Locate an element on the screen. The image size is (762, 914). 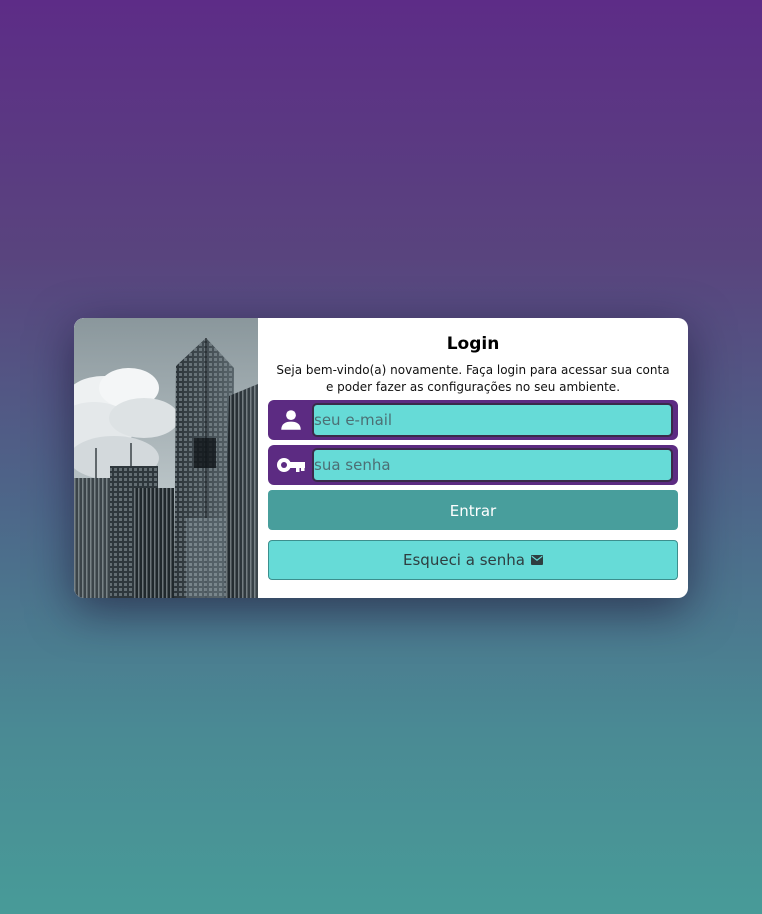
password-field-group is located at coordinates (473, 465).